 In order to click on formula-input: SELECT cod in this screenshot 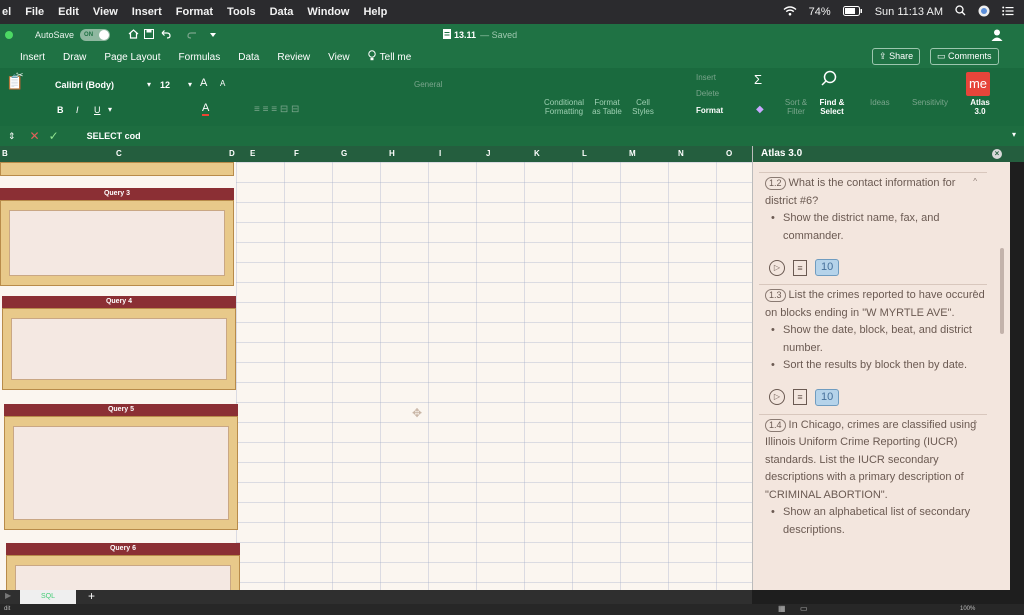, I will do `click(114, 136)`.